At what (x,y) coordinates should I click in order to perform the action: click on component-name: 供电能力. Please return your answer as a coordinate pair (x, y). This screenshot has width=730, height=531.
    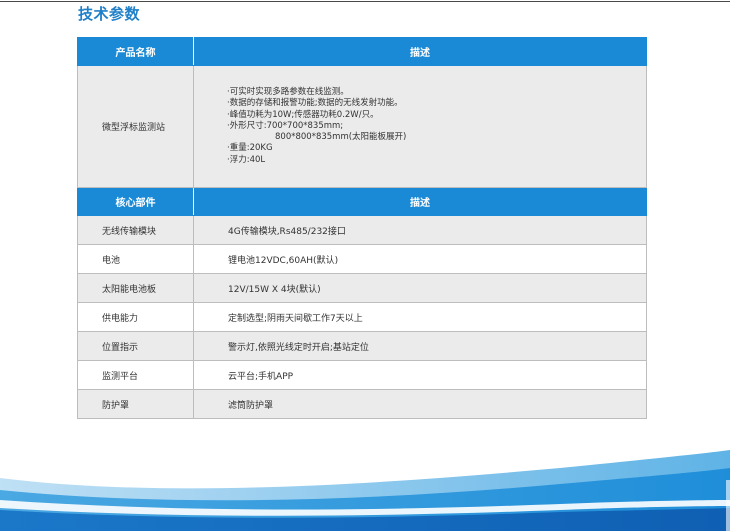
    Looking at the image, I should click on (135, 317).